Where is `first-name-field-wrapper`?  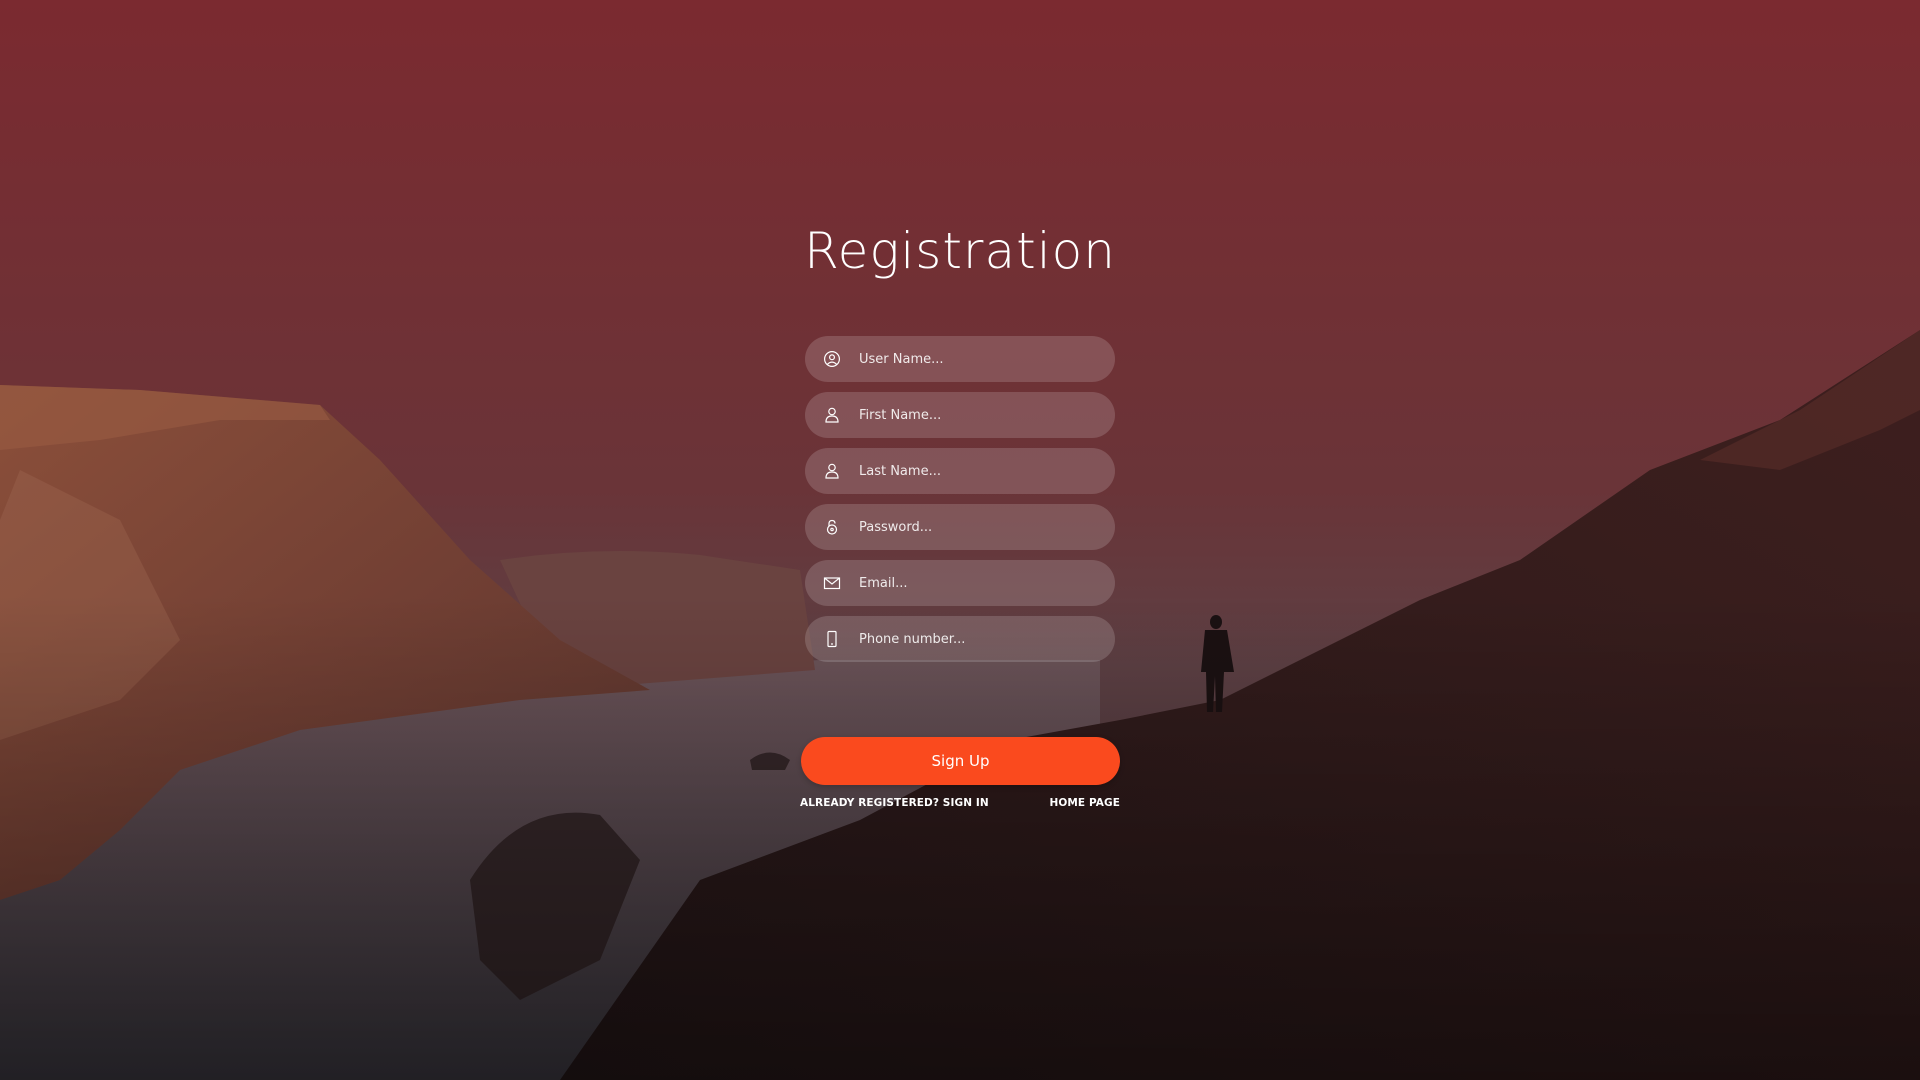
first-name-field-wrapper is located at coordinates (960, 415).